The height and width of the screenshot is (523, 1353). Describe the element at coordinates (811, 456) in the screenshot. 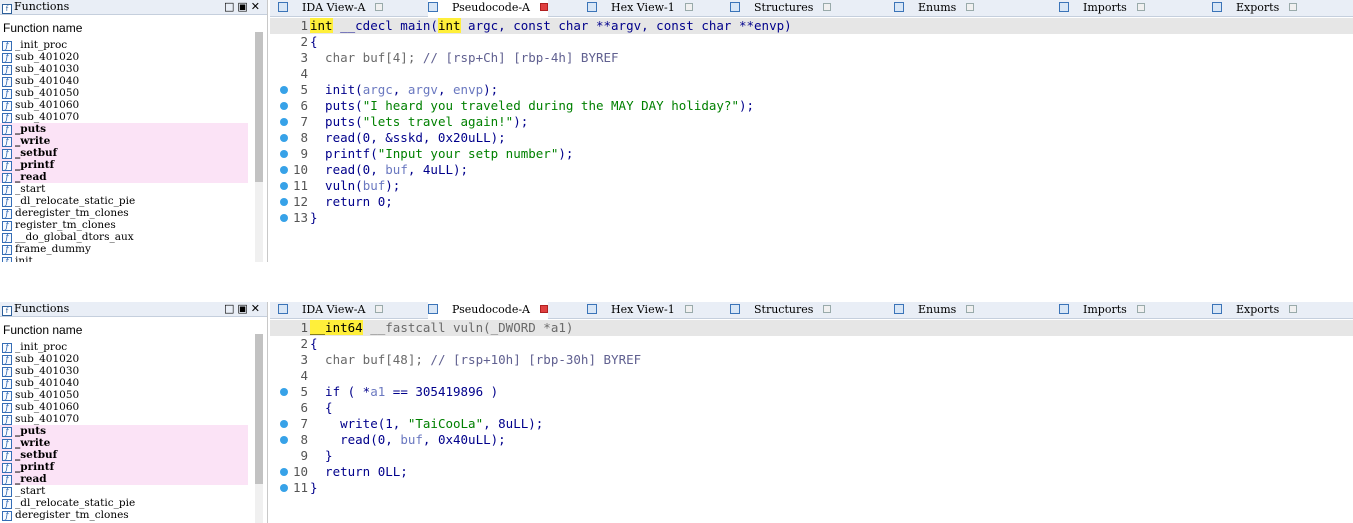

I see `code-line: 9 }` at that location.